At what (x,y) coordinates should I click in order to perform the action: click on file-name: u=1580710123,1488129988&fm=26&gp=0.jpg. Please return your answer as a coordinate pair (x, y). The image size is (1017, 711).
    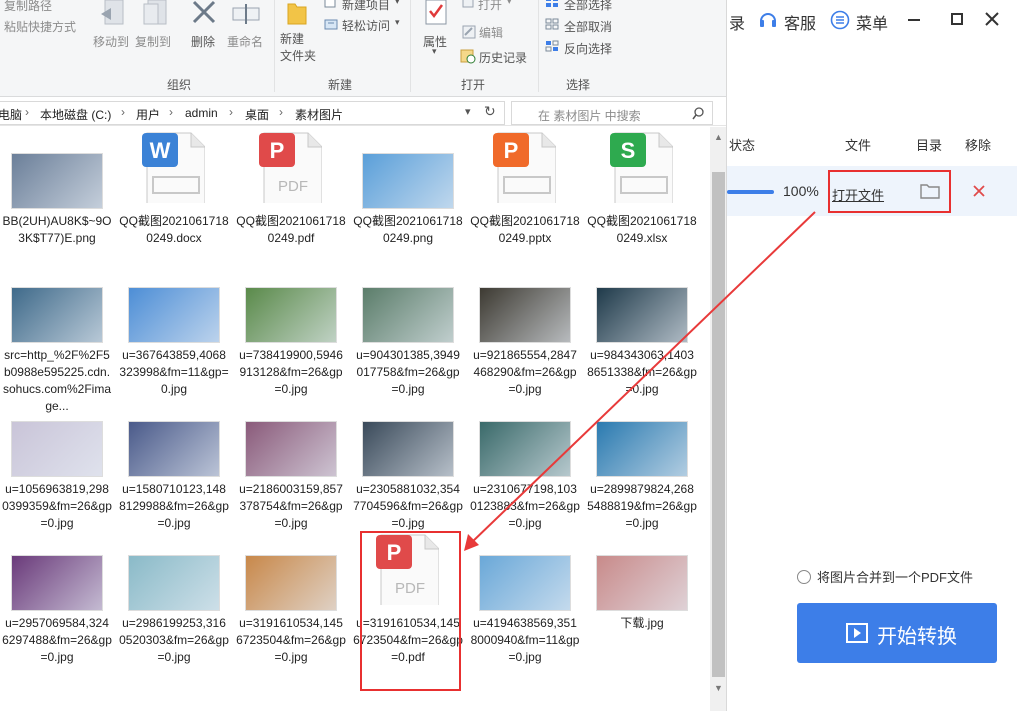
    Looking at the image, I should click on (174, 506).